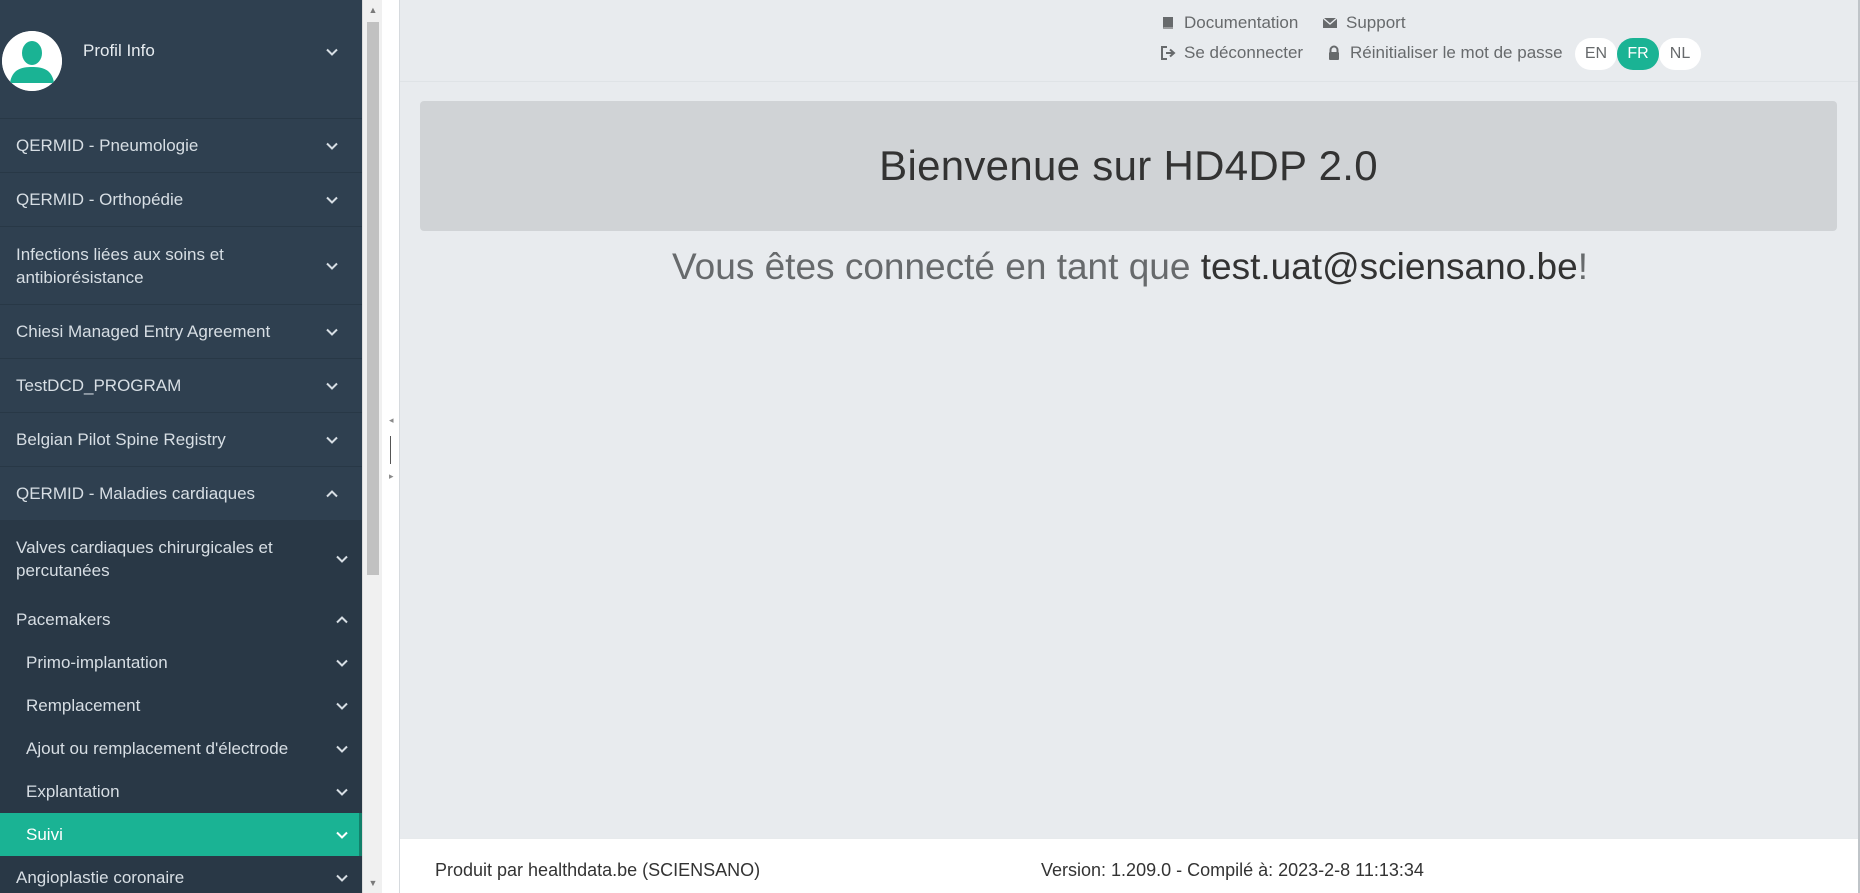 Image resolution: width=1860 pixels, height=893 pixels. I want to click on sidebar-item-label: Pacemakers, so click(63, 619).